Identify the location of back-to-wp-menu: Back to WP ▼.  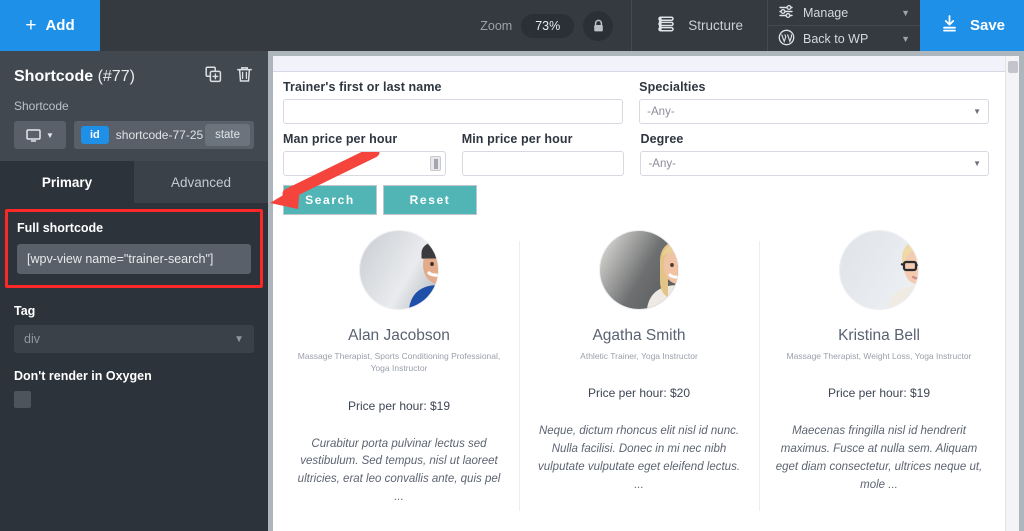
(844, 38).